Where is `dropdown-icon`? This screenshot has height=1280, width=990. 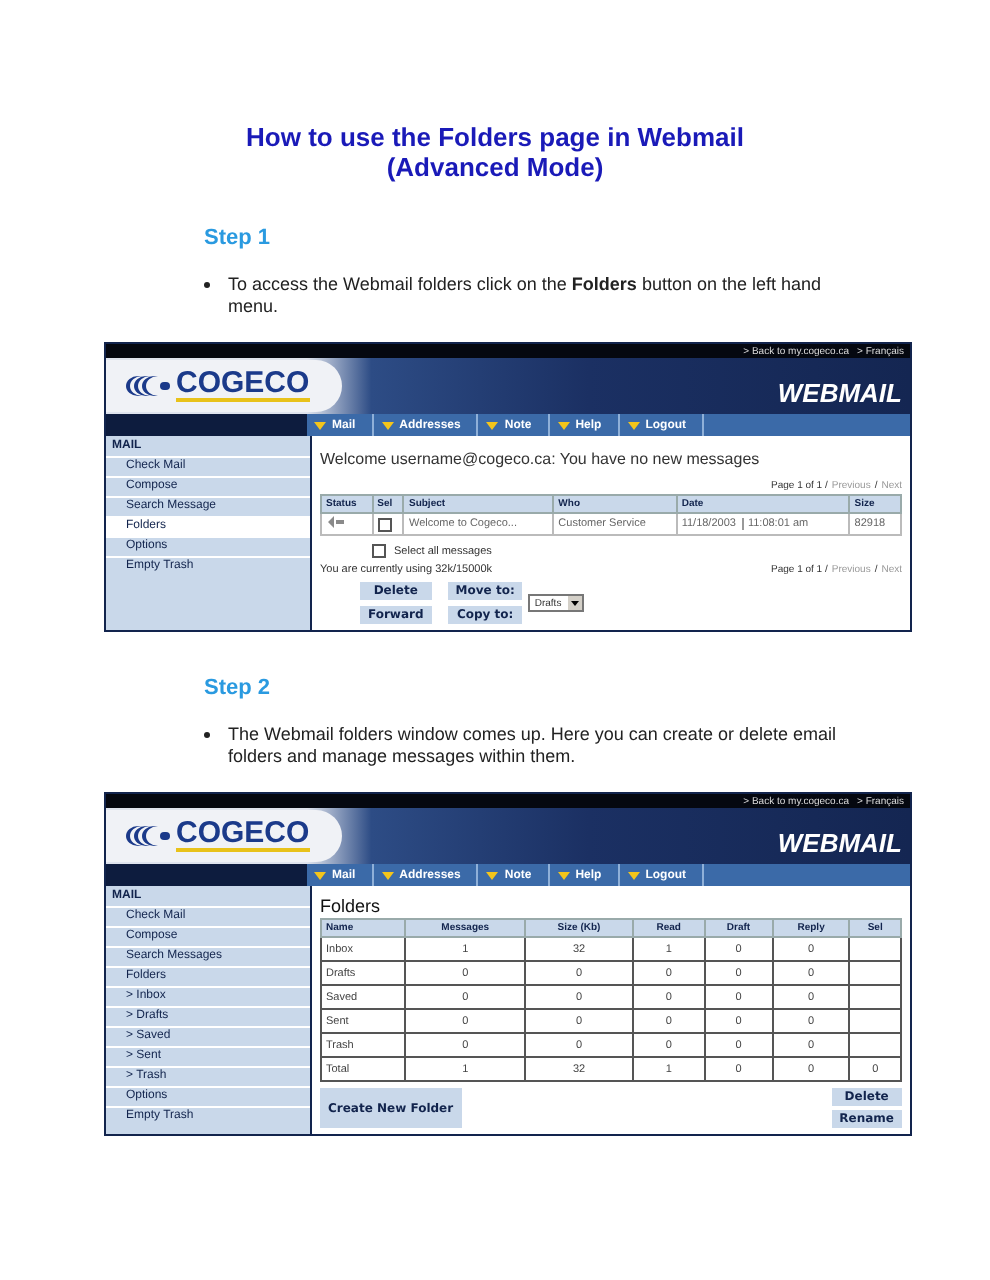
dropdown-icon is located at coordinates (574, 603).